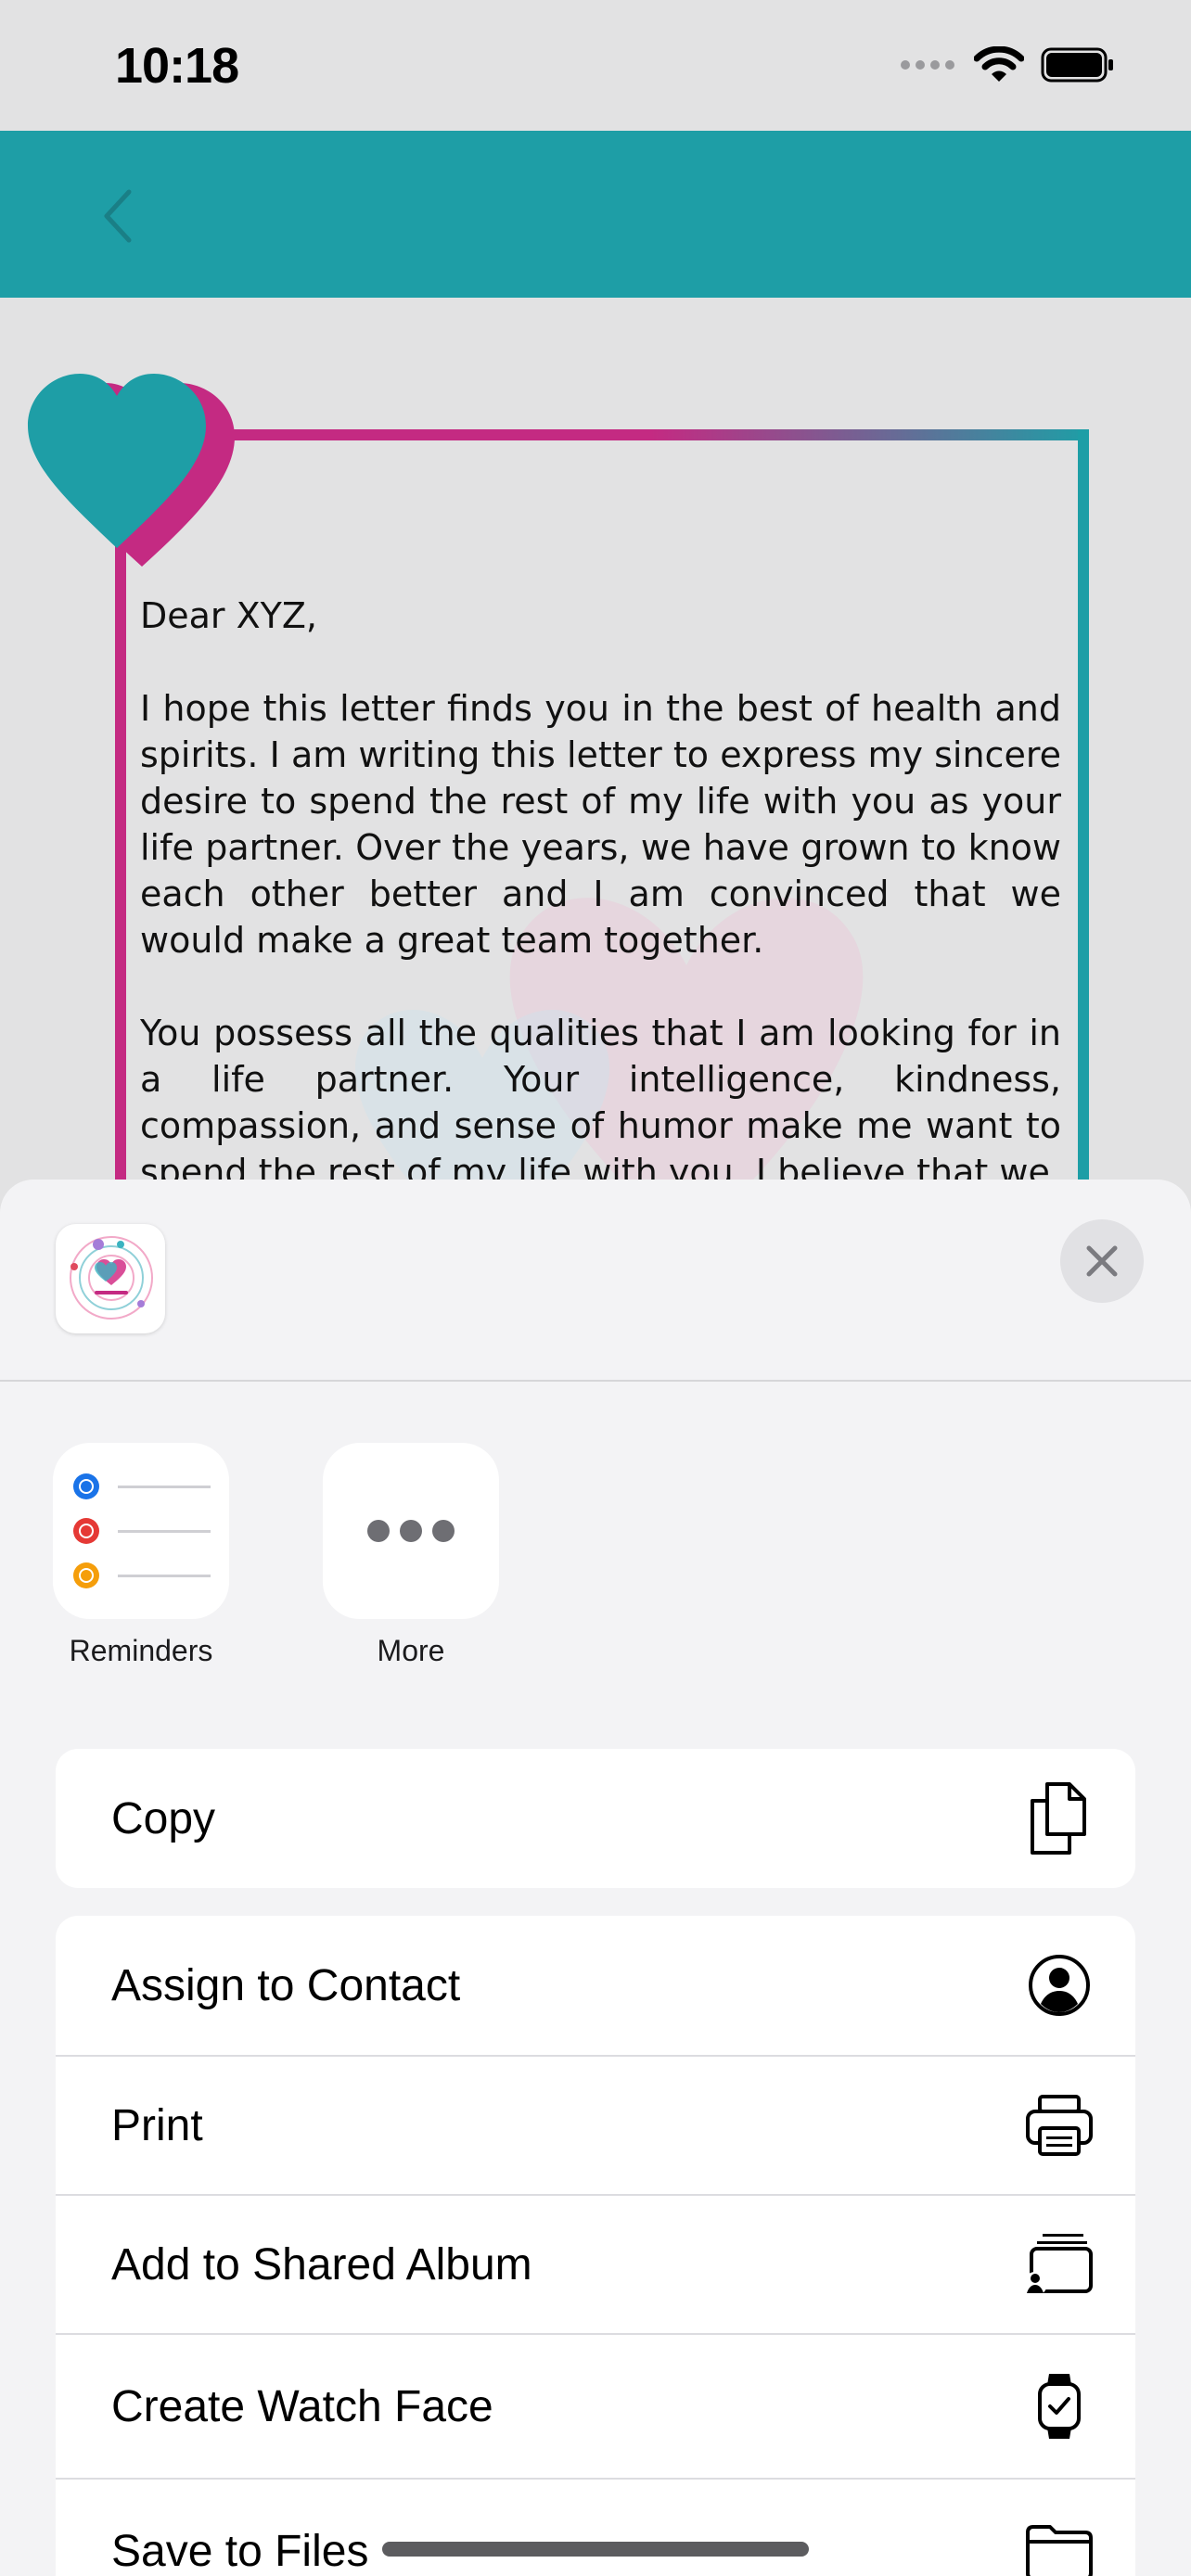  I want to click on copy-action-group: Copy, so click(595, 1819).